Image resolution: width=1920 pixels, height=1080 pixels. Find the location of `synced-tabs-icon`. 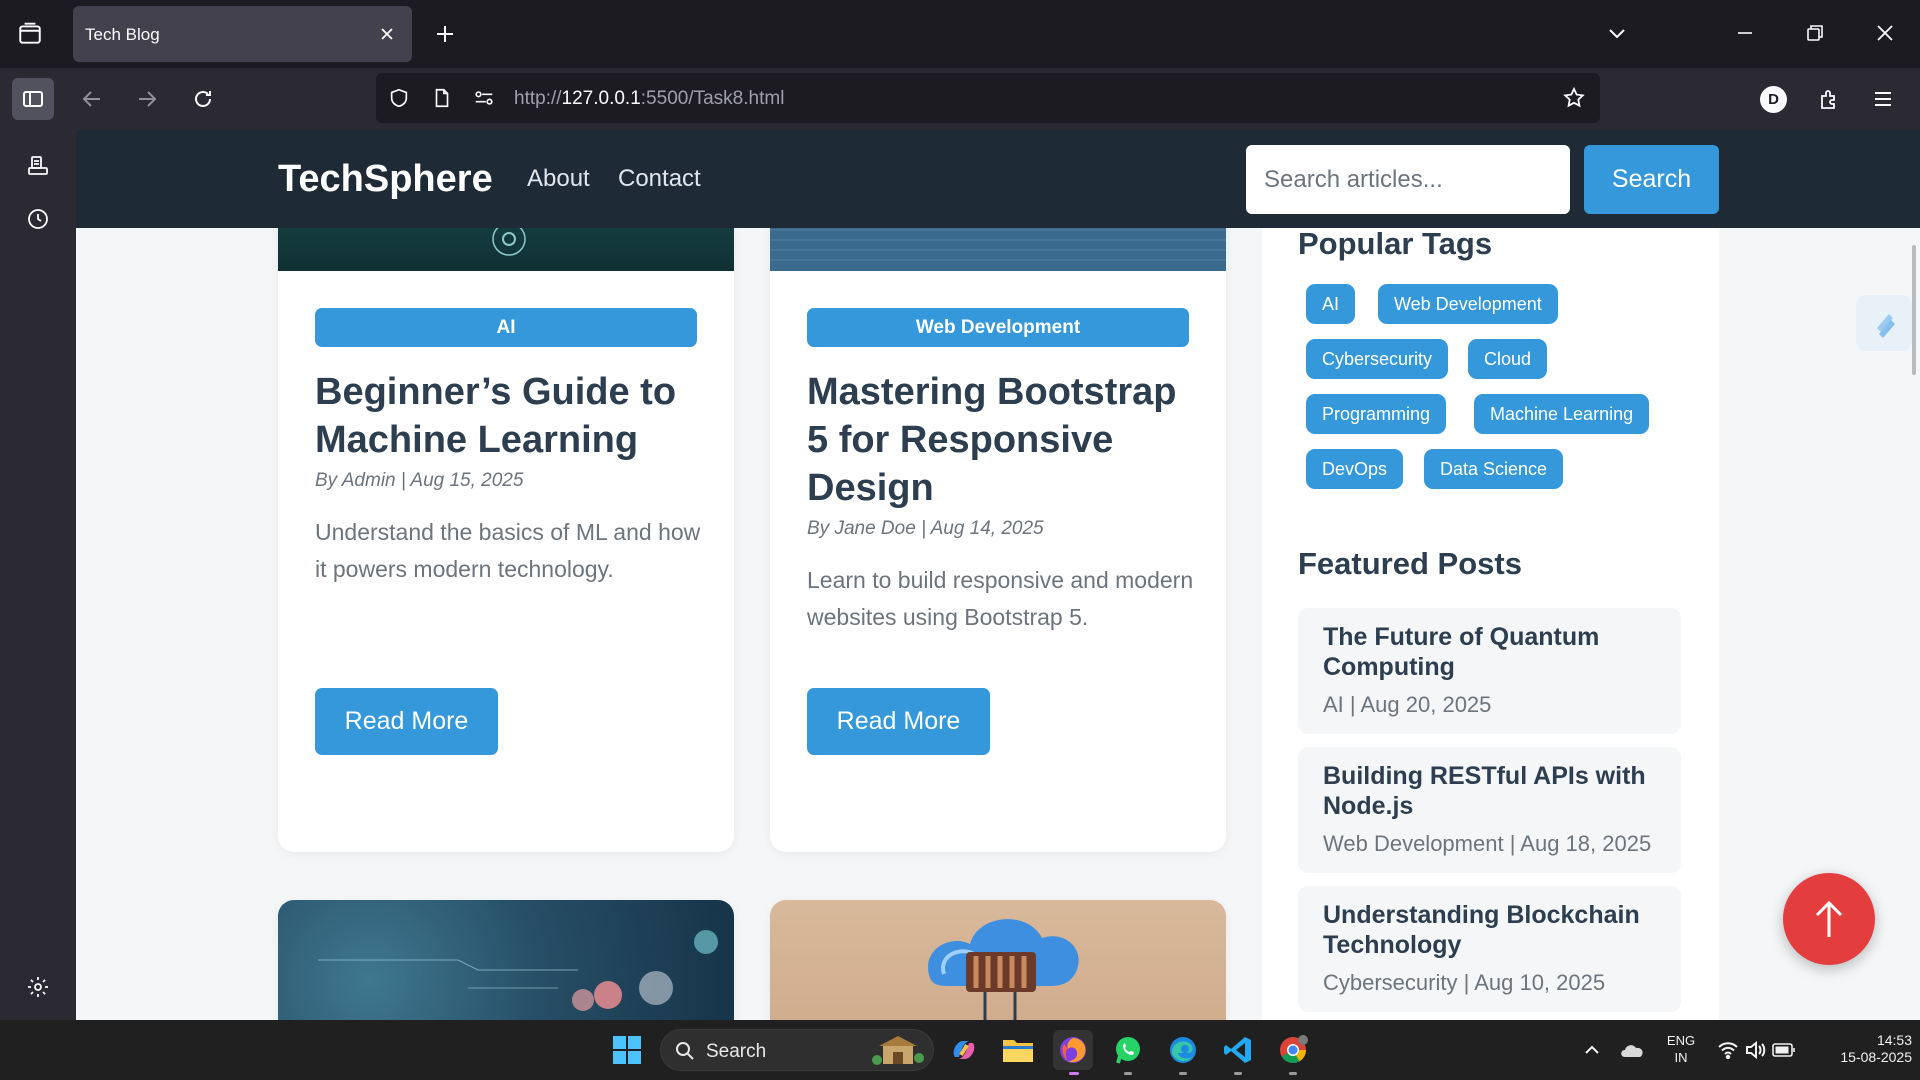

synced-tabs-icon is located at coordinates (38, 166).